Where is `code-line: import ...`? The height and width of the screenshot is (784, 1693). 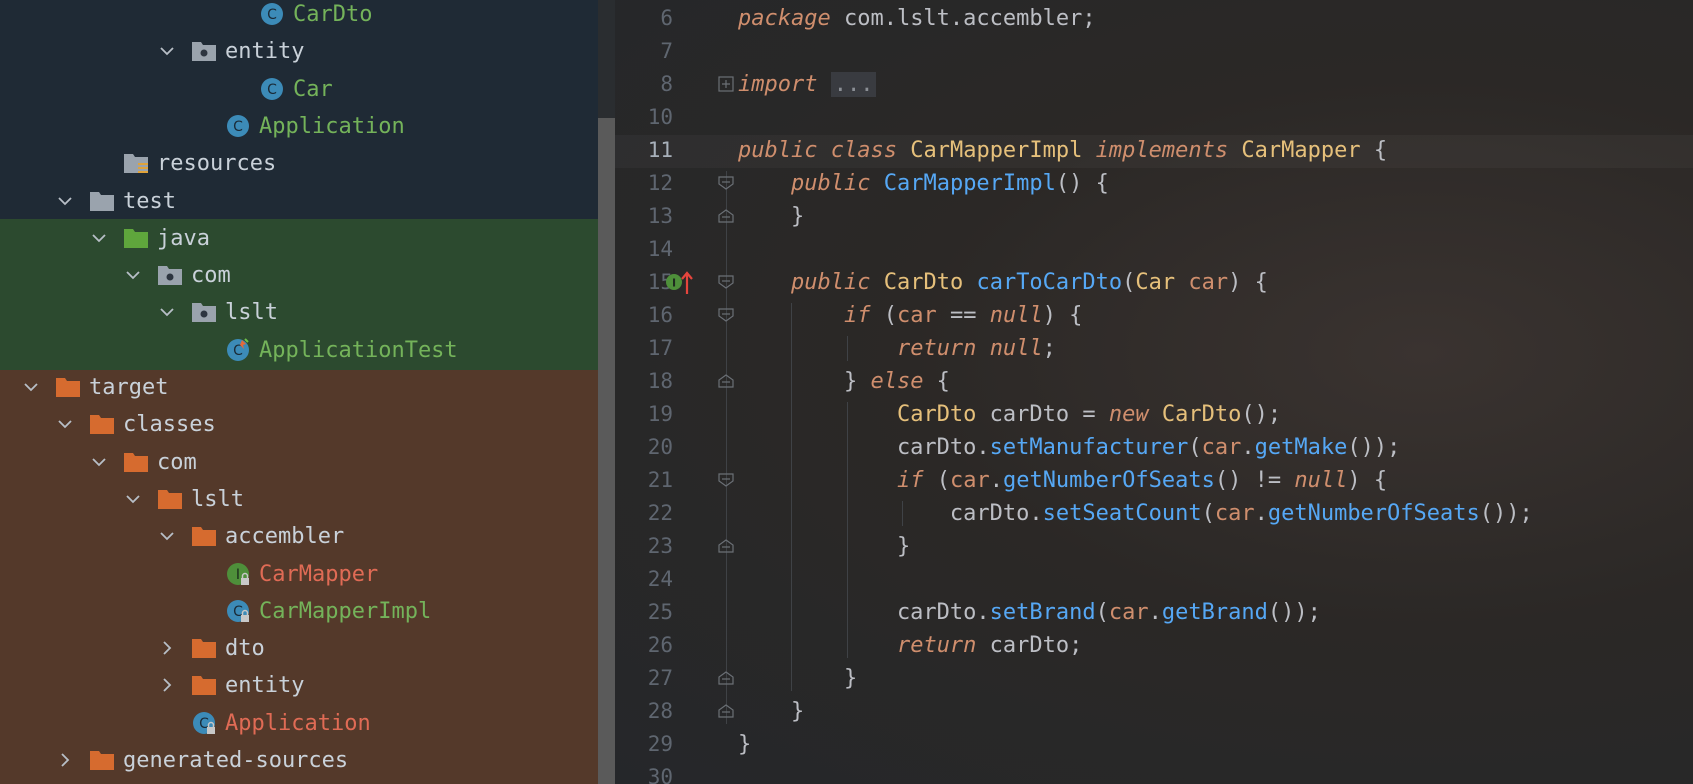
code-line: import ... is located at coordinates (807, 84).